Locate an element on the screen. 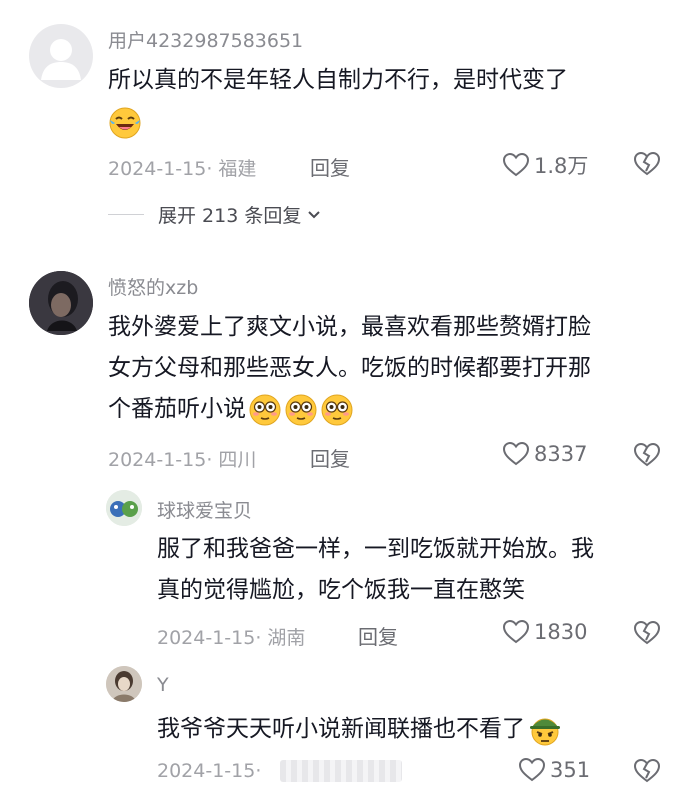  like-count: 8337 is located at coordinates (561, 454).